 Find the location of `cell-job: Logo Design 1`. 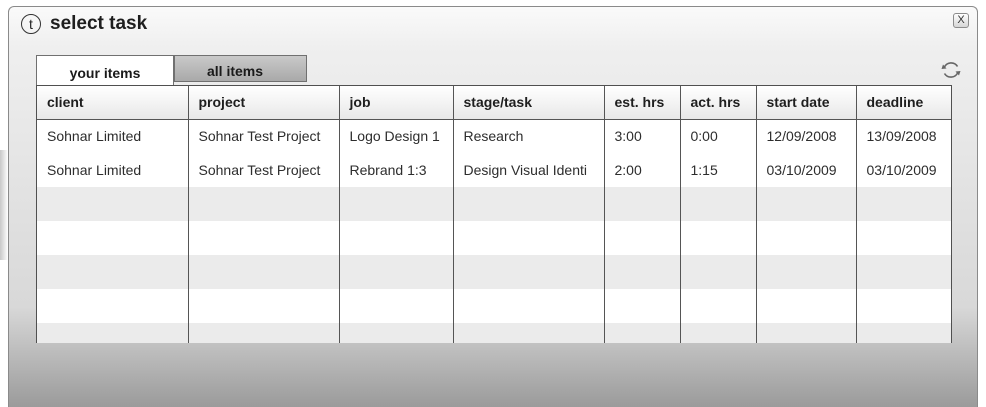

cell-job: Logo Design 1 is located at coordinates (395, 136).